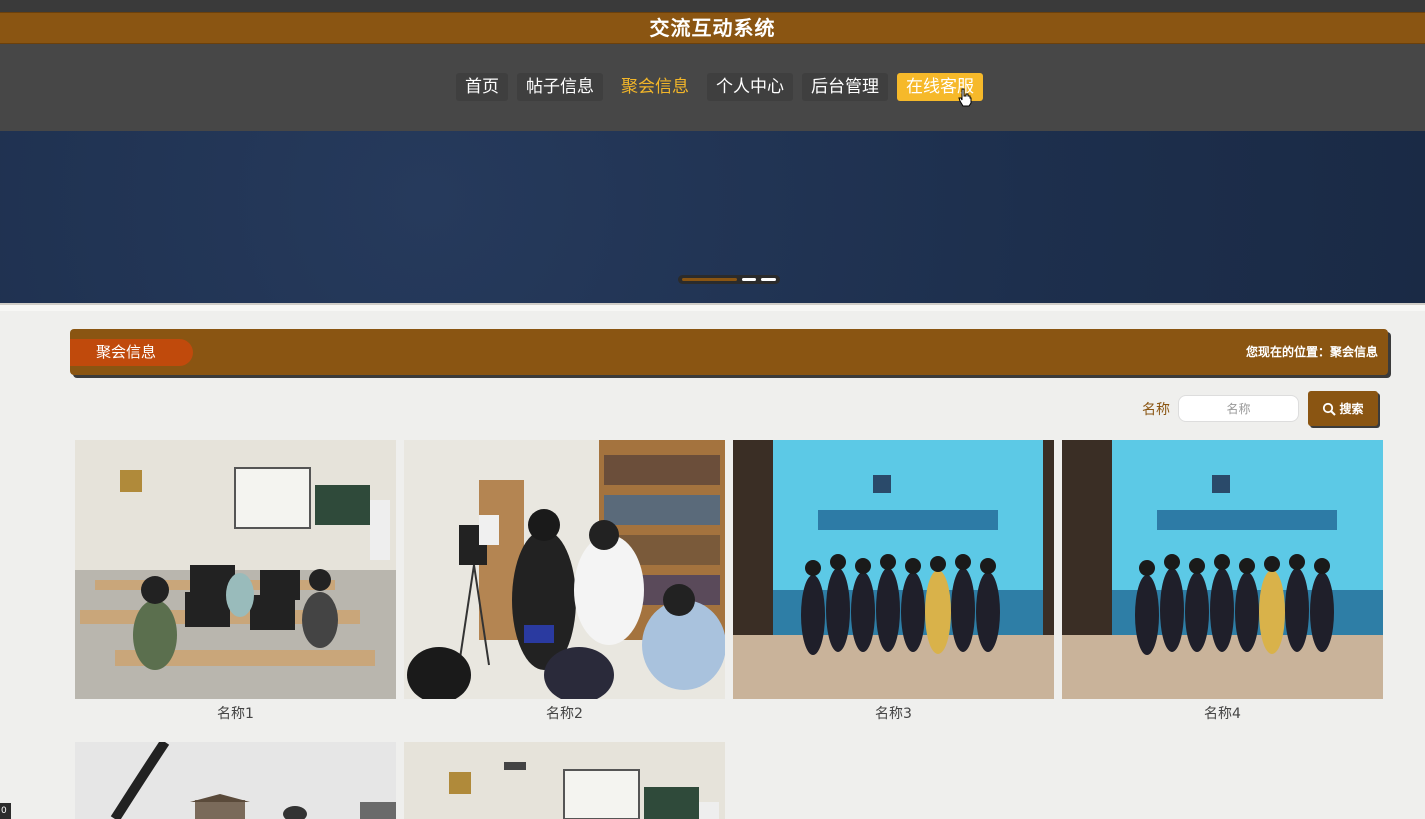 Image resolution: width=1425 pixels, height=819 pixels. I want to click on gathering-card: 名称1, so click(235, 581).